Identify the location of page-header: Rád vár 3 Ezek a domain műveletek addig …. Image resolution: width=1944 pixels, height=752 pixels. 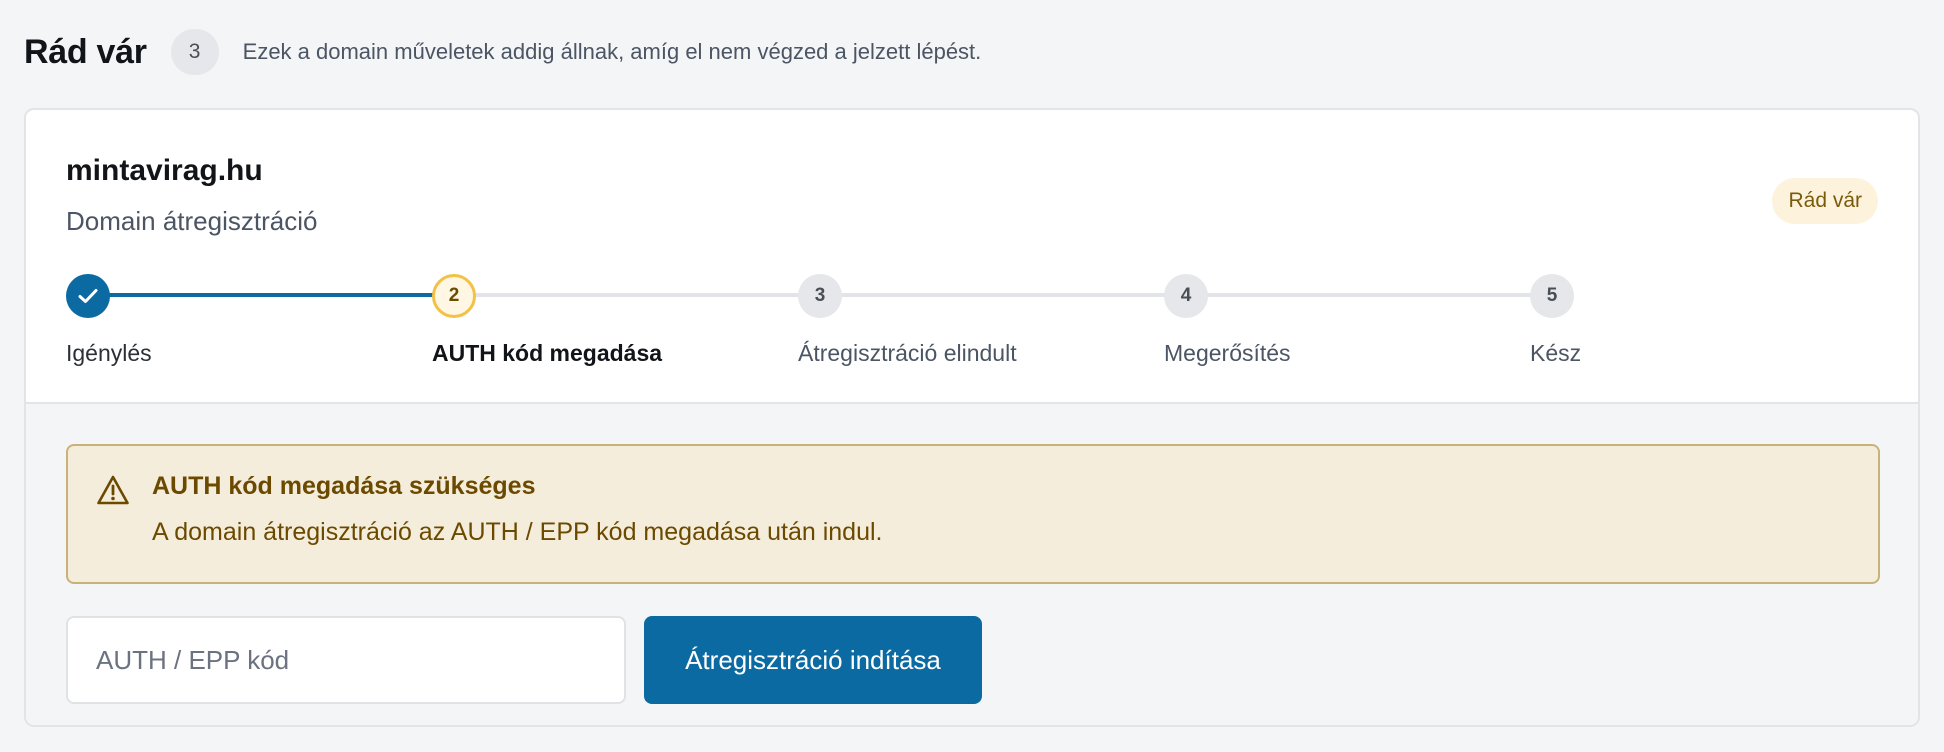
(502, 52).